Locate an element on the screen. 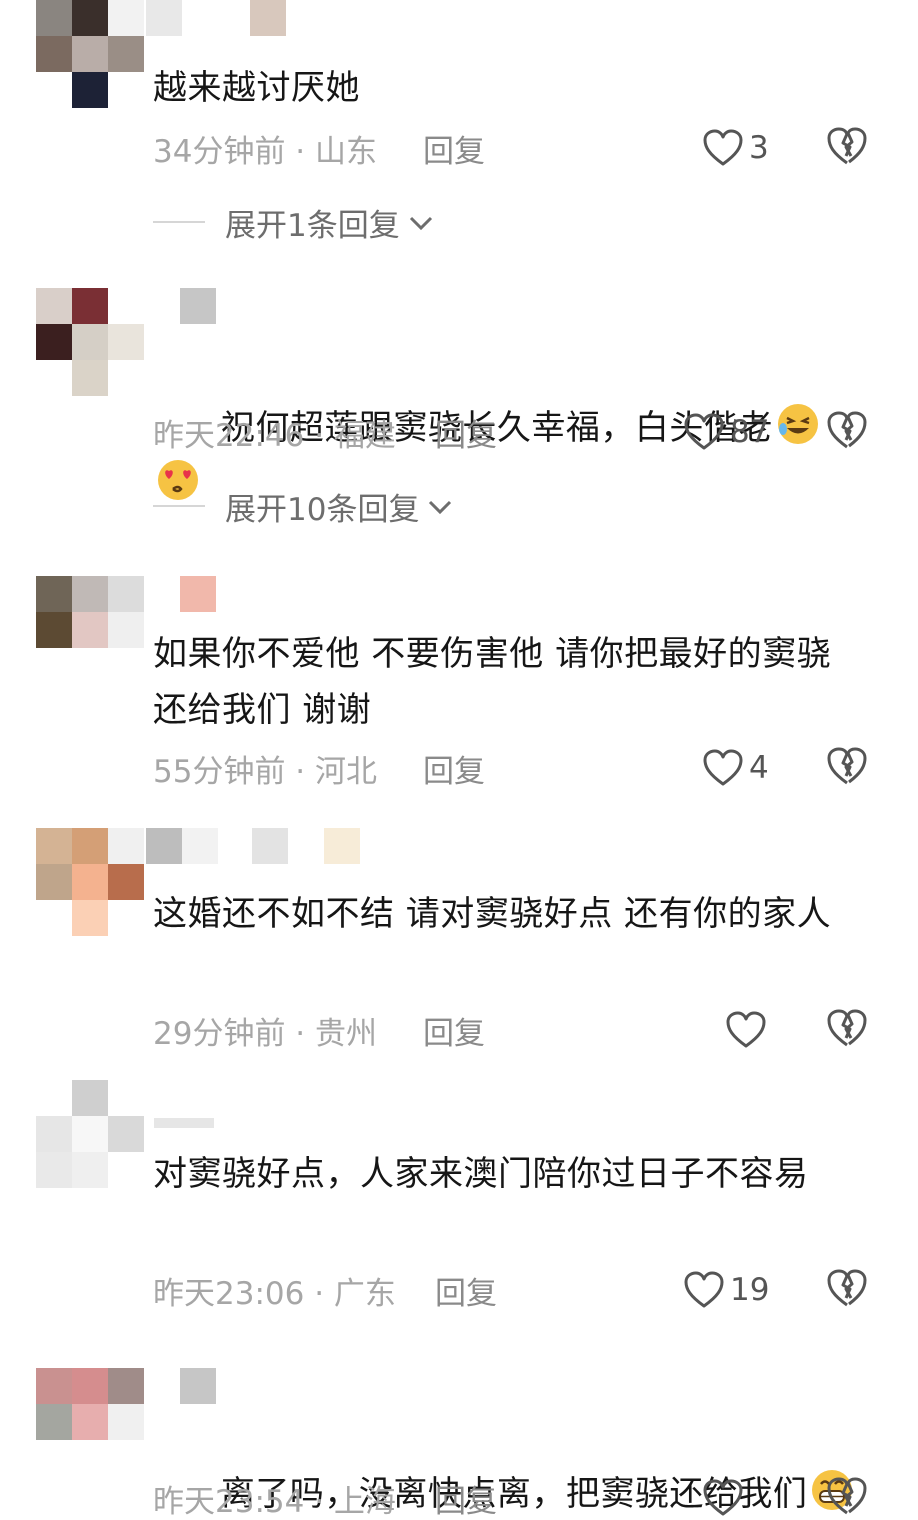  time-location: 29分钟前 · 贵州 is located at coordinates (265, 1033).